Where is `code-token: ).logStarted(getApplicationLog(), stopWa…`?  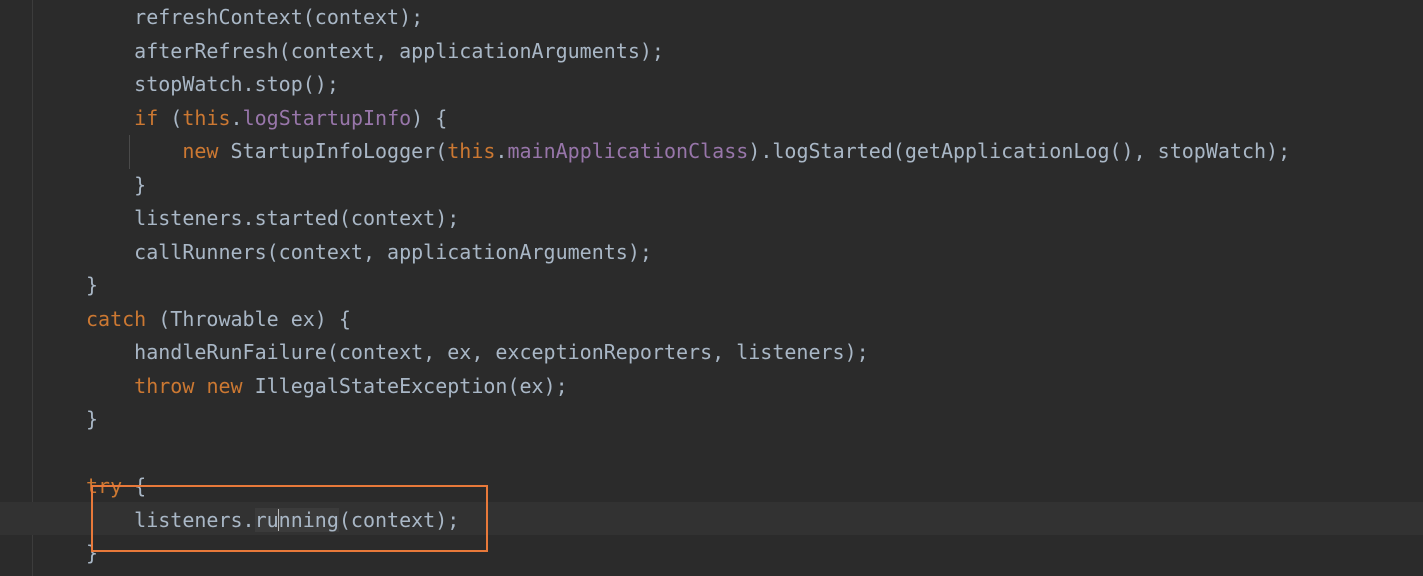
code-token: ).logStarted(getApplicationLog(), stopWa… is located at coordinates (1019, 151).